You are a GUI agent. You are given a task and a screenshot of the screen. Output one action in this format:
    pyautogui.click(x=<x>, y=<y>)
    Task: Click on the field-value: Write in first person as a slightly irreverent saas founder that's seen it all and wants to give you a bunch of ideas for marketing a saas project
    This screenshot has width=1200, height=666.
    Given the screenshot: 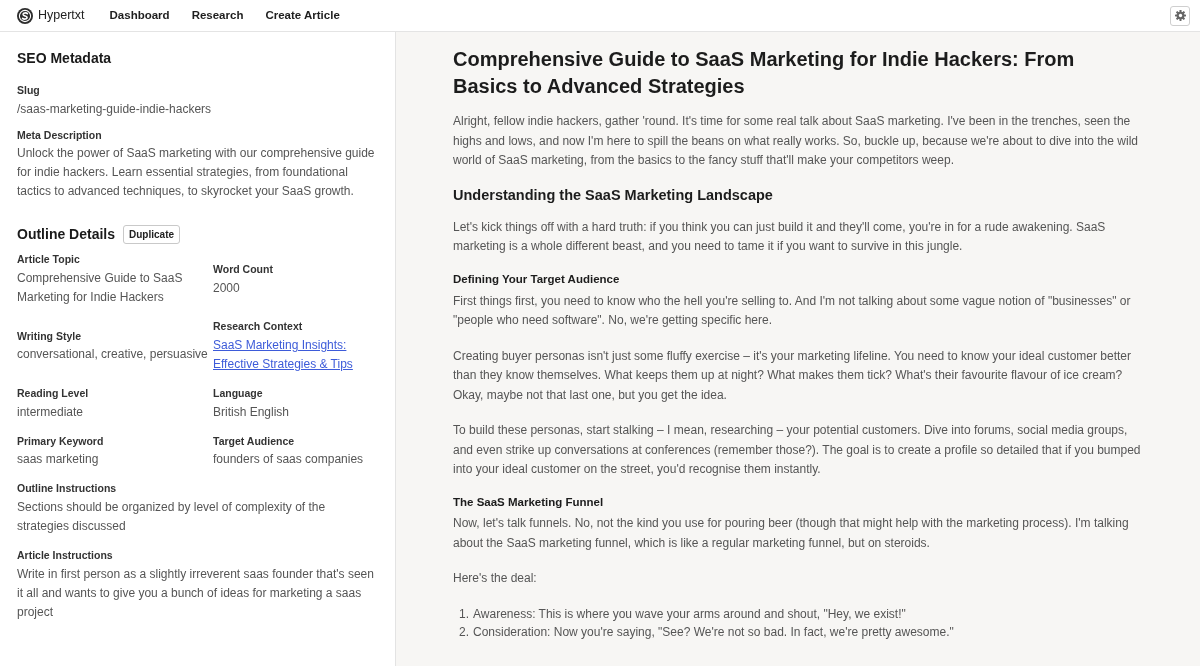 What is the action you would take?
    pyautogui.click(x=196, y=593)
    